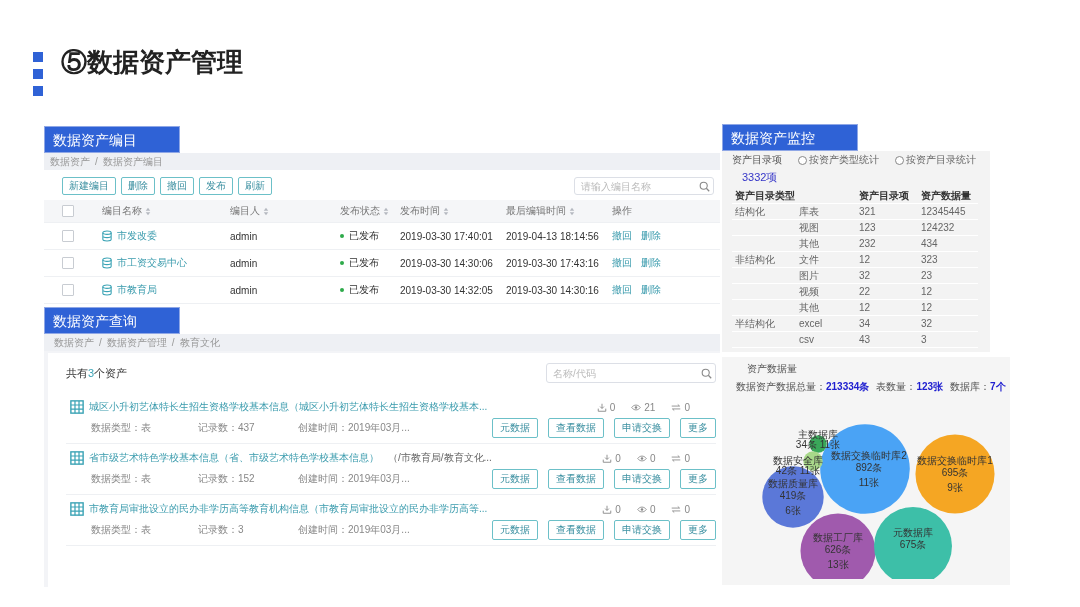  I want to click on column-header: 资产目录类型, so click(794, 196).